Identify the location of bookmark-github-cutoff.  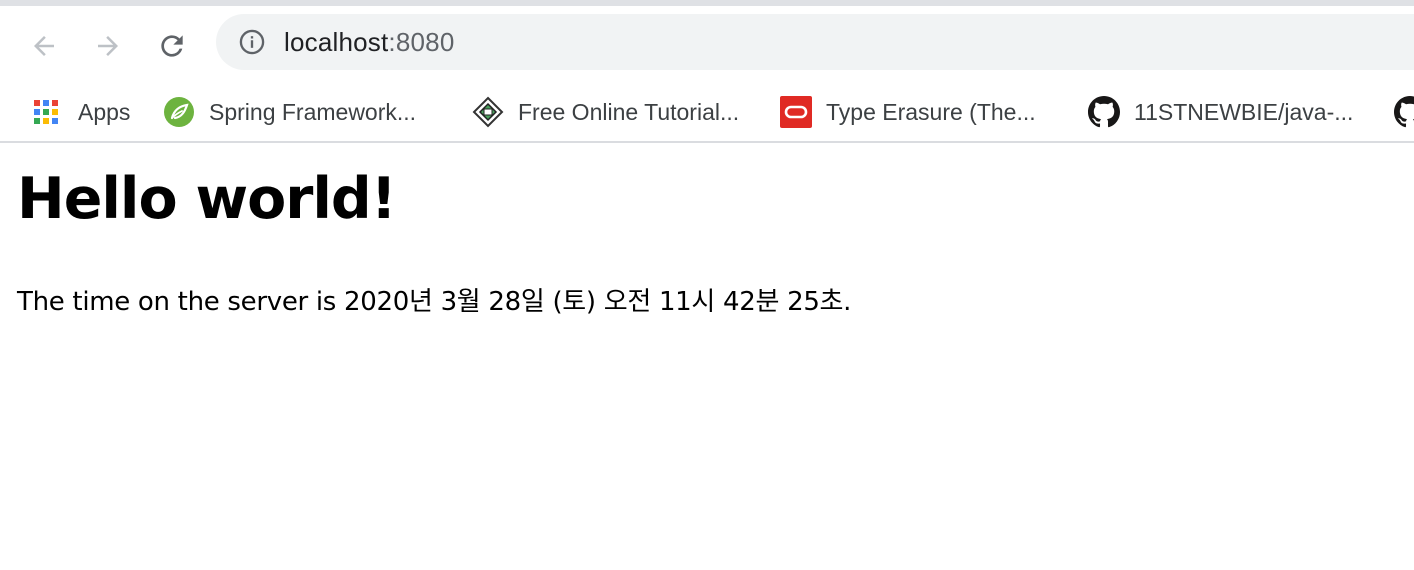
(1404, 112).